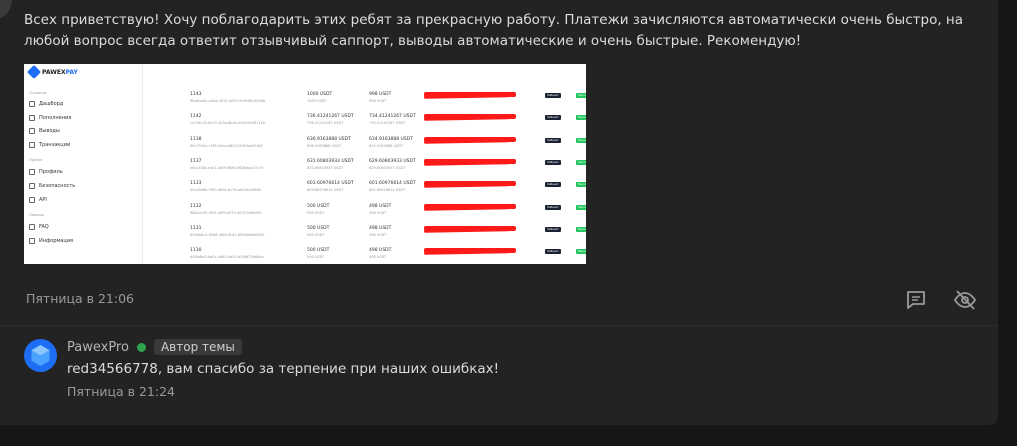  What do you see at coordinates (32, 131) in the screenshot?
I see `withdraw-icon` at bounding box center [32, 131].